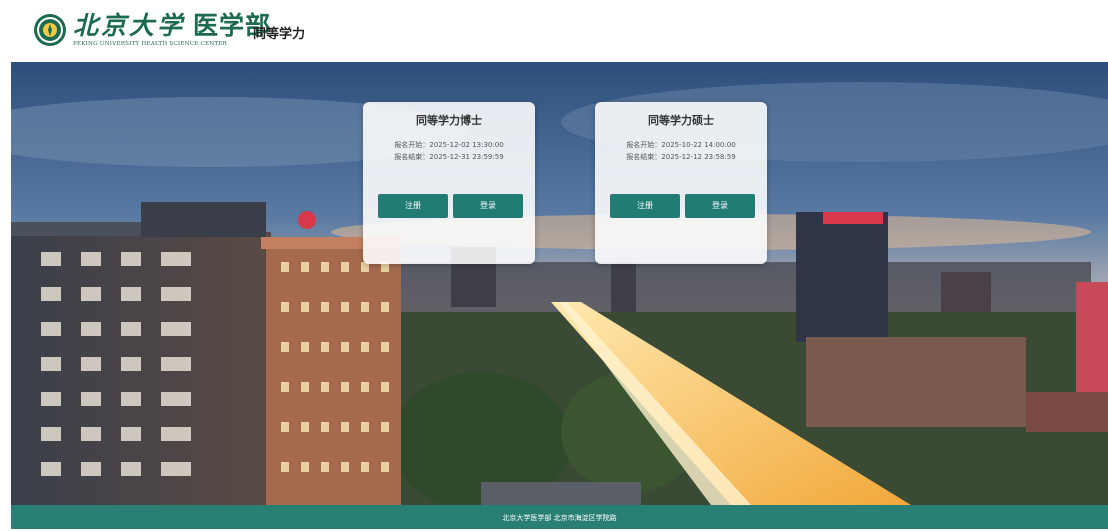  I want to click on university-emblem-icon, so click(50, 30).